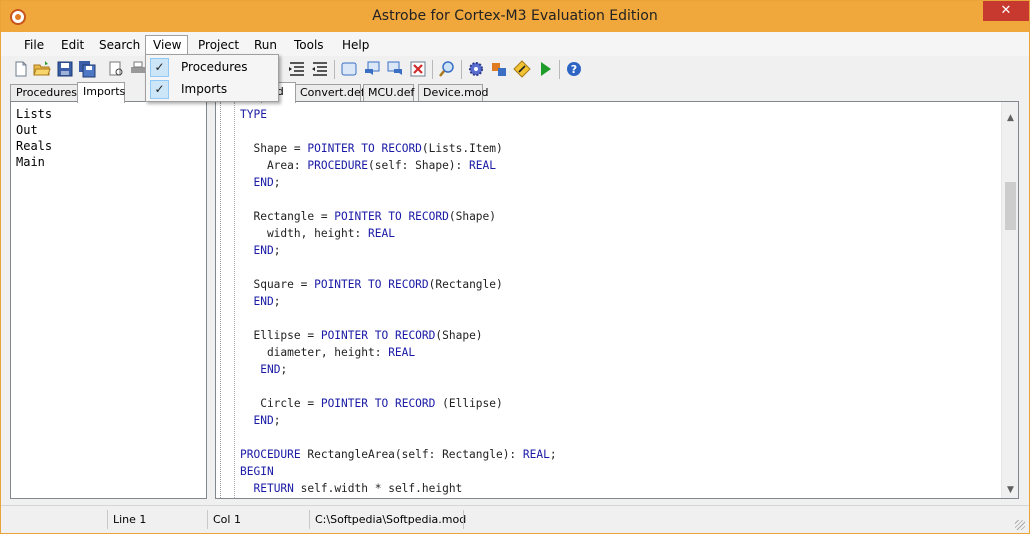 This screenshot has width=1030, height=534. I want to click on editor-fold-margin, so click(234, 300).